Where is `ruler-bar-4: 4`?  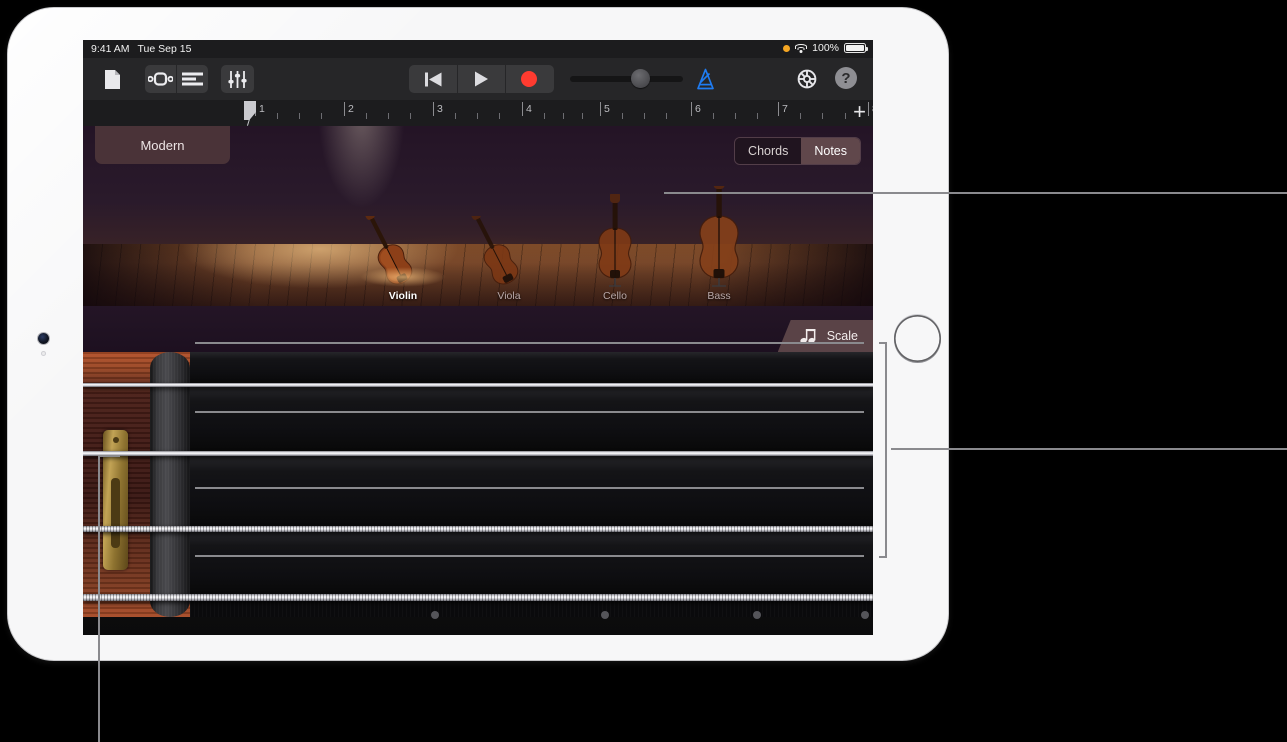 ruler-bar-4: 4 is located at coordinates (529, 109).